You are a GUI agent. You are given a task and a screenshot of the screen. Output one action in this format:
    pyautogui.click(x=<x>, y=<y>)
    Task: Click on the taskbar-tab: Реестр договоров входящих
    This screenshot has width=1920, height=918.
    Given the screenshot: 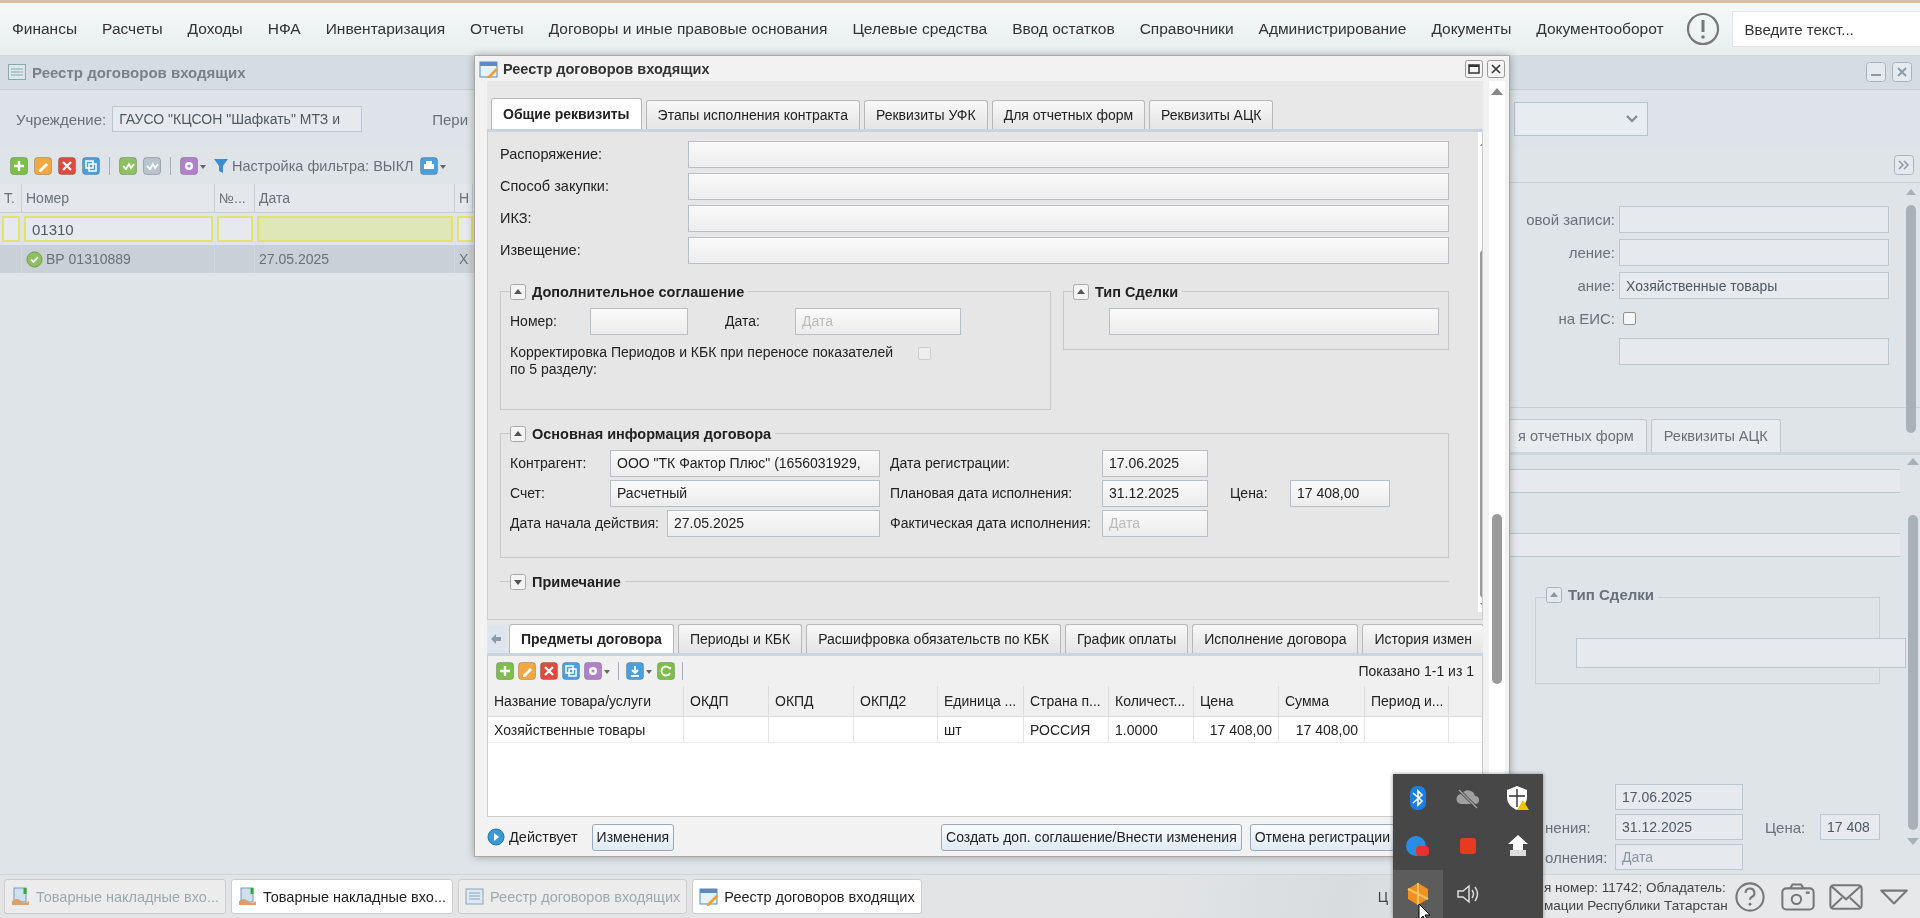 What is the action you would take?
    pyautogui.click(x=807, y=896)
    